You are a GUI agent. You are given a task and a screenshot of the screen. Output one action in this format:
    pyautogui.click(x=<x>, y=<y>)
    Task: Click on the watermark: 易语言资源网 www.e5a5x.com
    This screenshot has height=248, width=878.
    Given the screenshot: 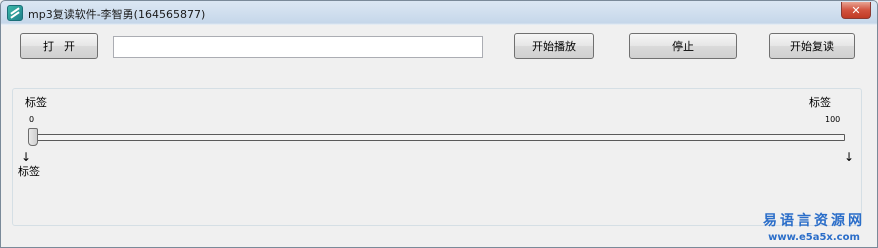 What is the action you would take?
    pyautogui.click(x=814, y=226)
    